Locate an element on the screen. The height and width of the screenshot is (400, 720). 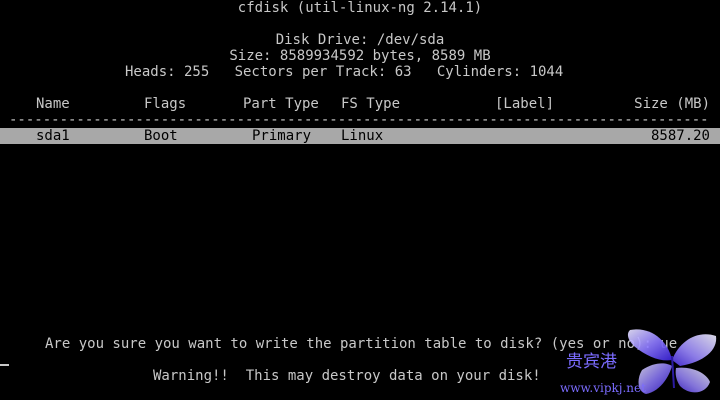
watermark-url: www.vipkj.net is located at coordinates (603, 388).